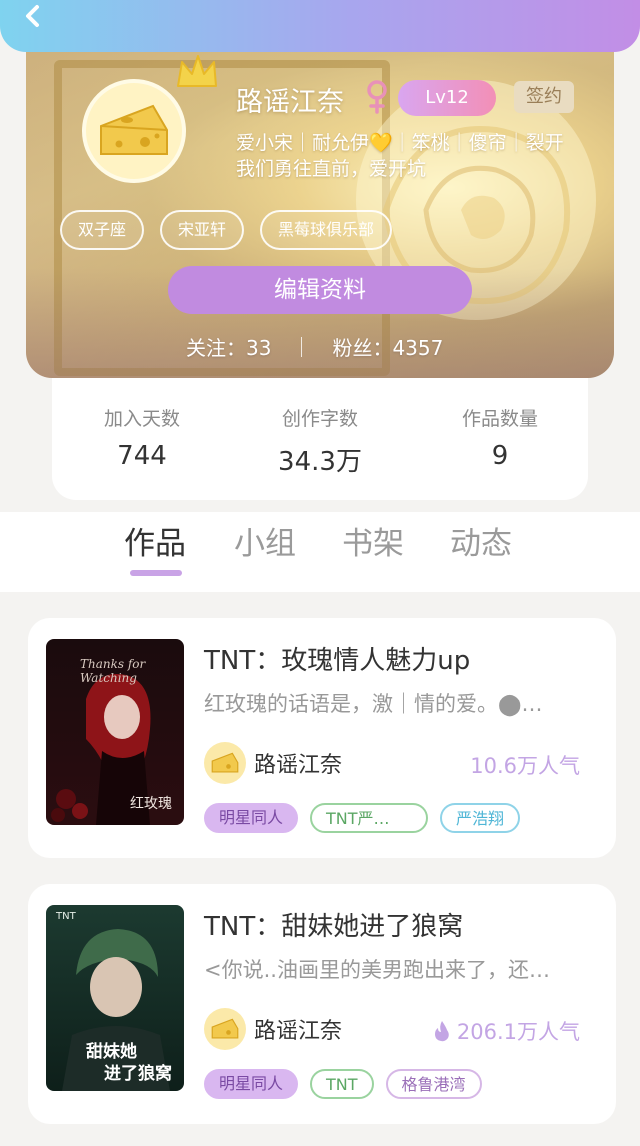 This screenshot has height=1146, width=640. Describe the element at coordinates (337, 658) in the screenshot. I see `work-title: TNT：玫瑰情人魅力up` at that location.